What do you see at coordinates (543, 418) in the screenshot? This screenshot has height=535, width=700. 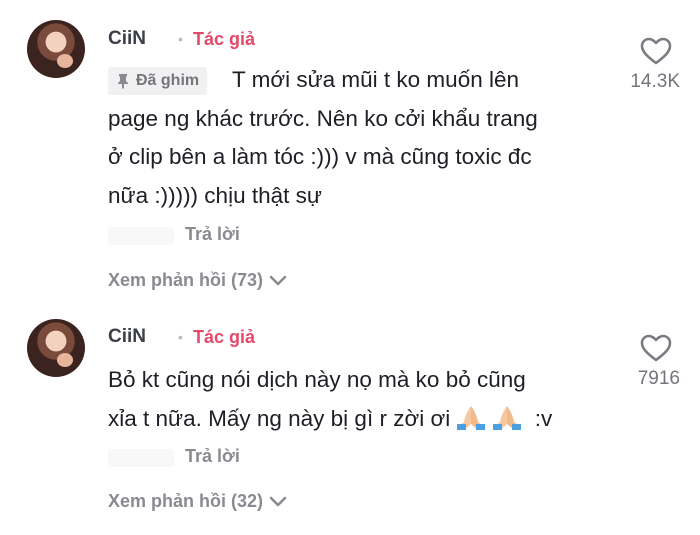 I see `comment-text-suffix: :v` at bounding box center [543, 418].